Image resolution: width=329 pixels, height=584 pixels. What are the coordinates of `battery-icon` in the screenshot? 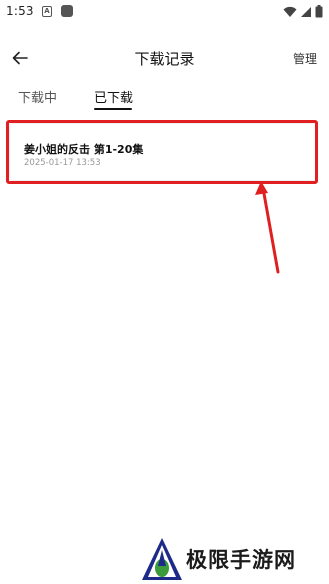 It's located at (319, 11).